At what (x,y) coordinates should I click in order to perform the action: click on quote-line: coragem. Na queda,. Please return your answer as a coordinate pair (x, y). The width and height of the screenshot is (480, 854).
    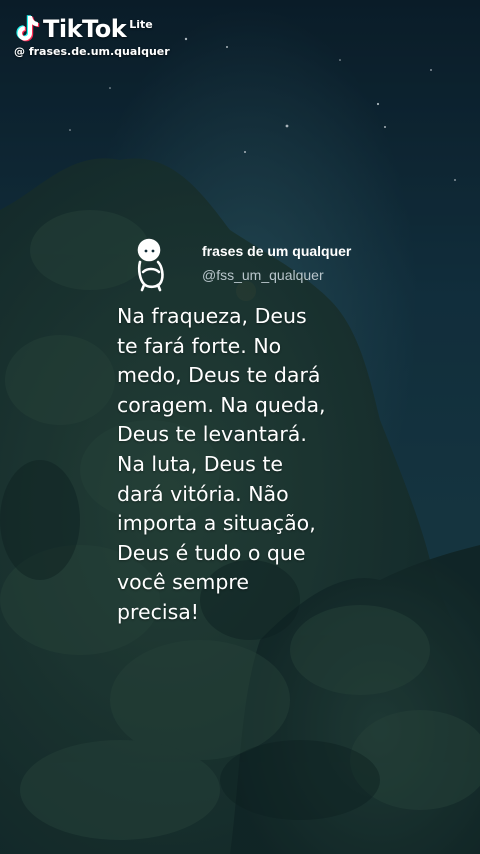
    Looking at the image, I should click on (221, 404).